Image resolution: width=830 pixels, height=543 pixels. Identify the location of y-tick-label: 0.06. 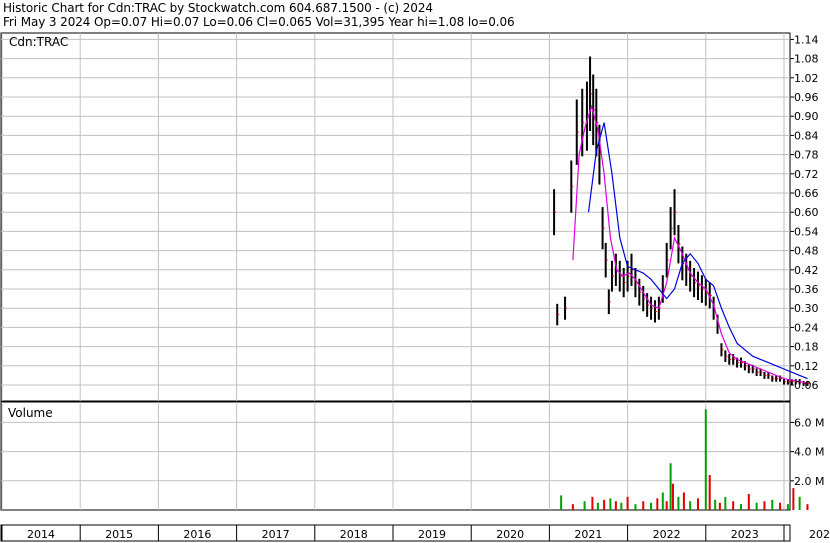
(806, 385).